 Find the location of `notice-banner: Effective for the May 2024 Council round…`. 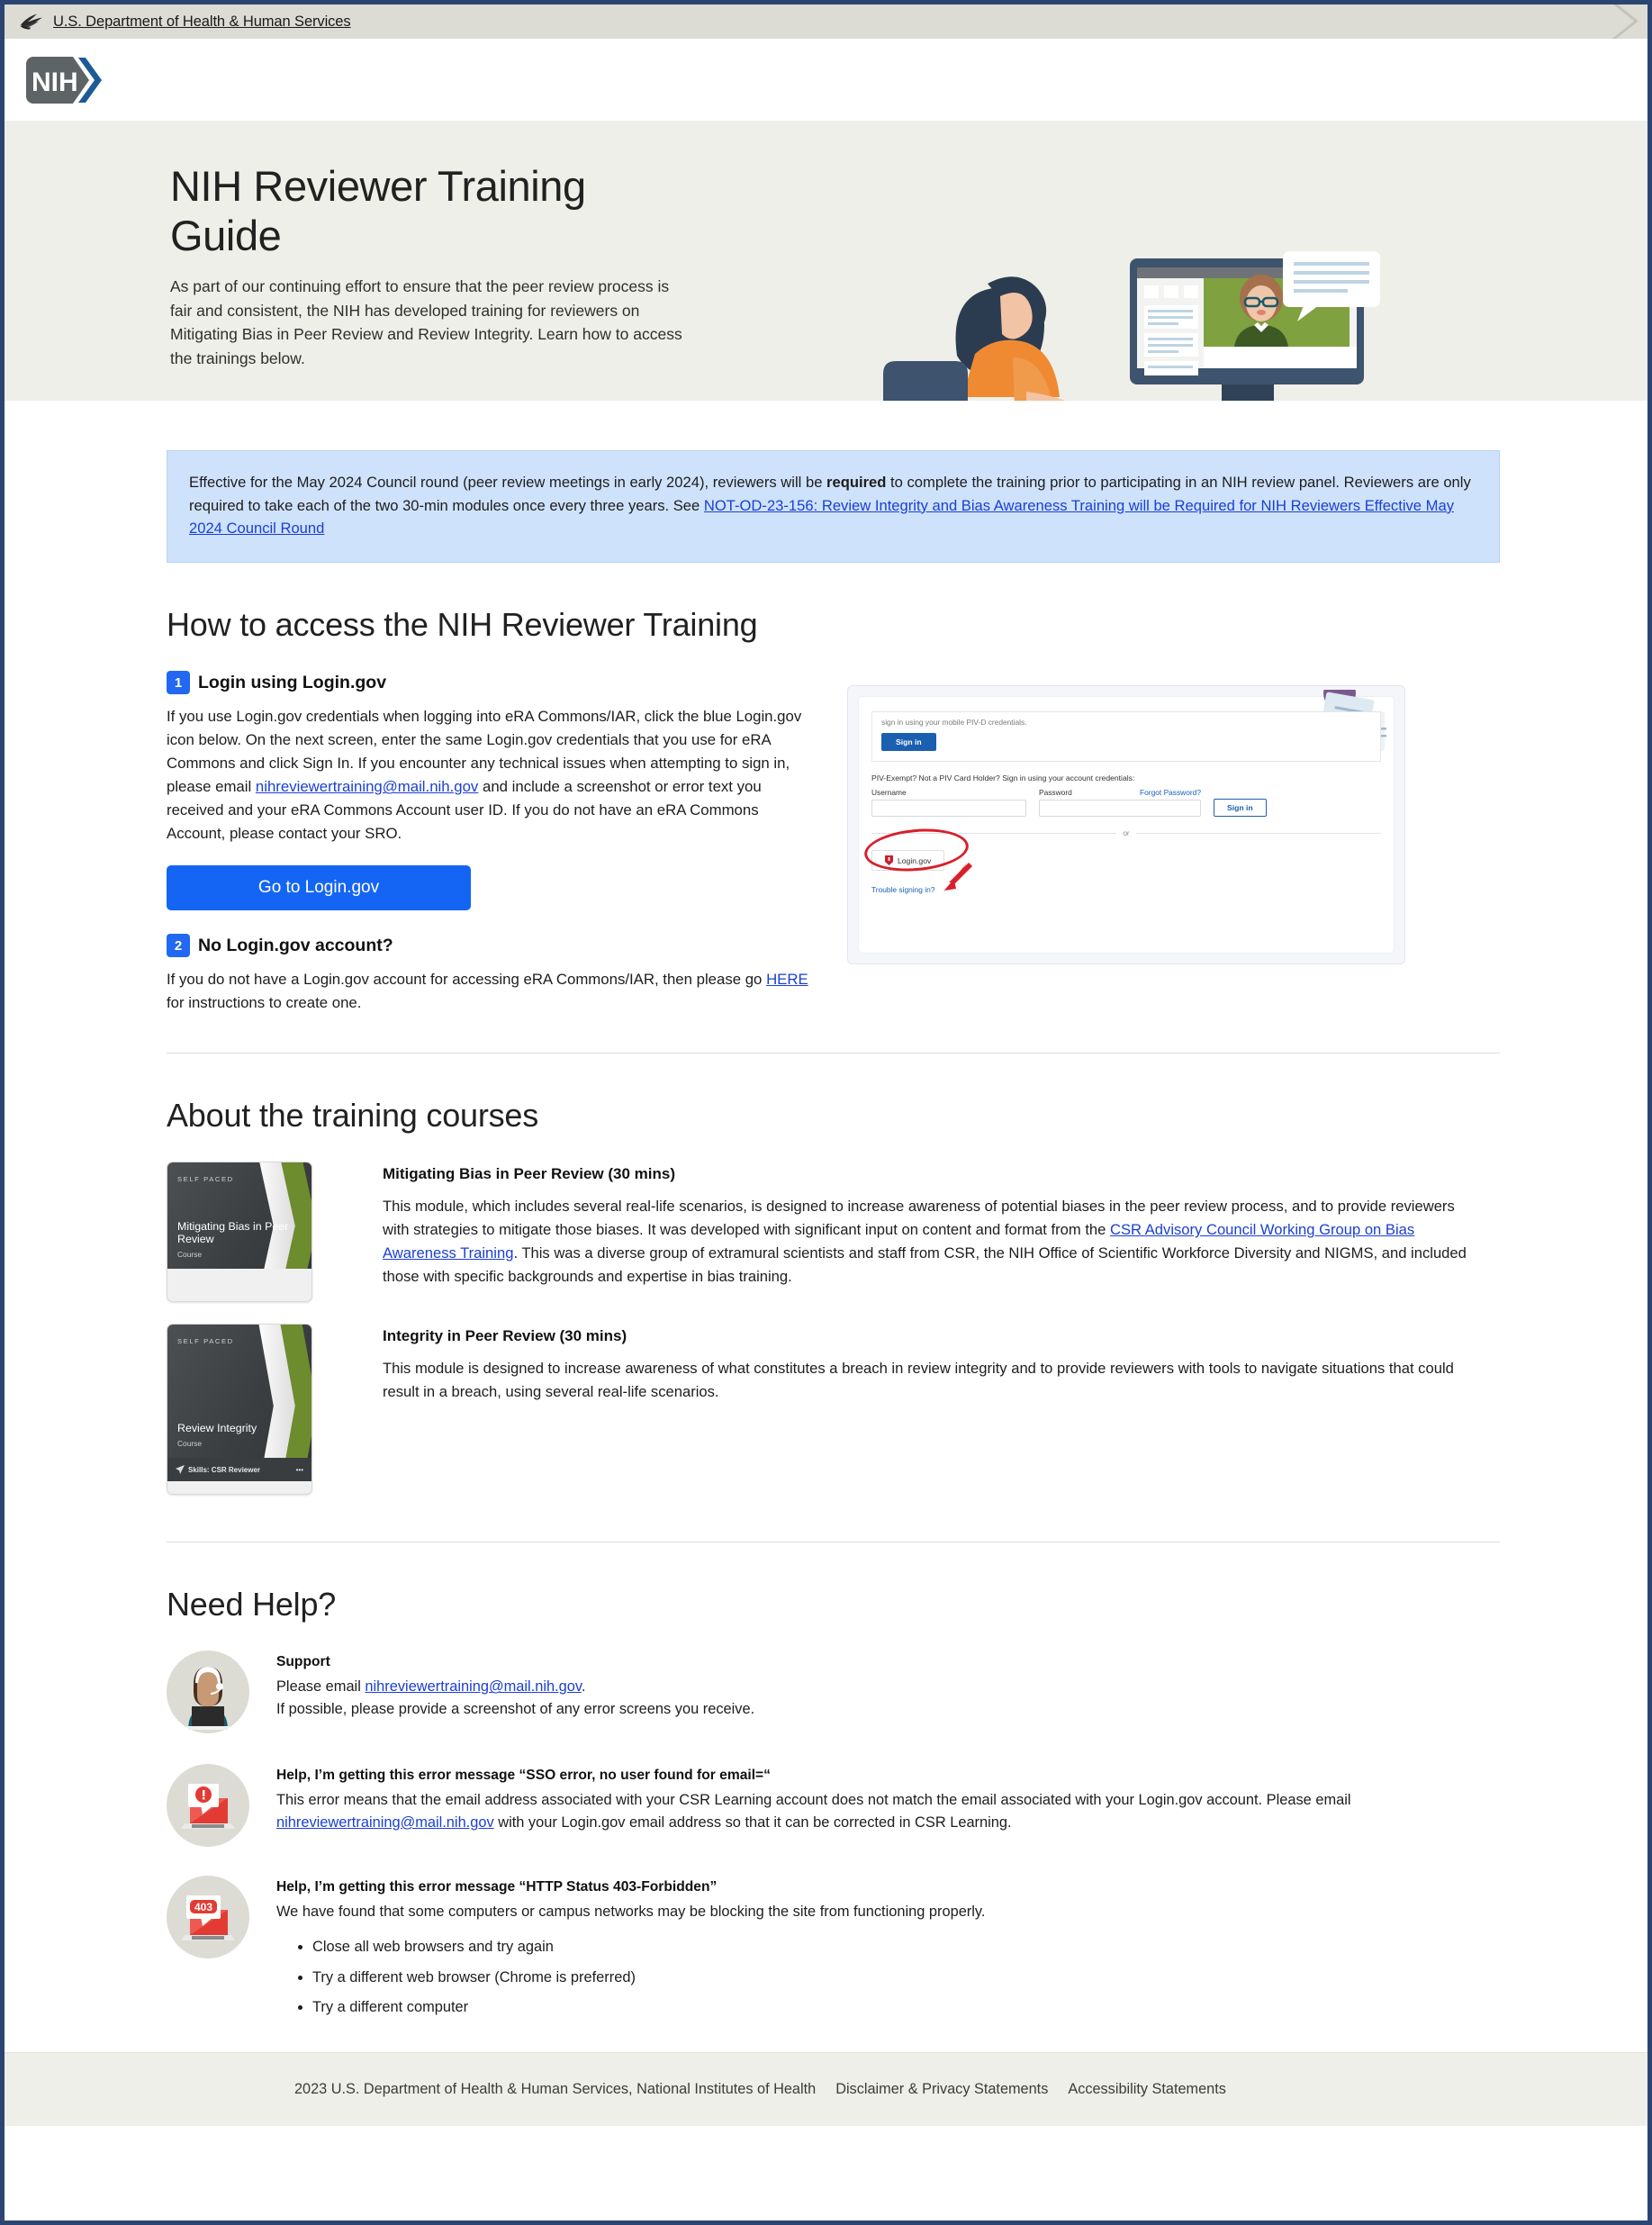

notice-banner: Effective for the May 2024 Council round… is located at coordinates (833, 507).